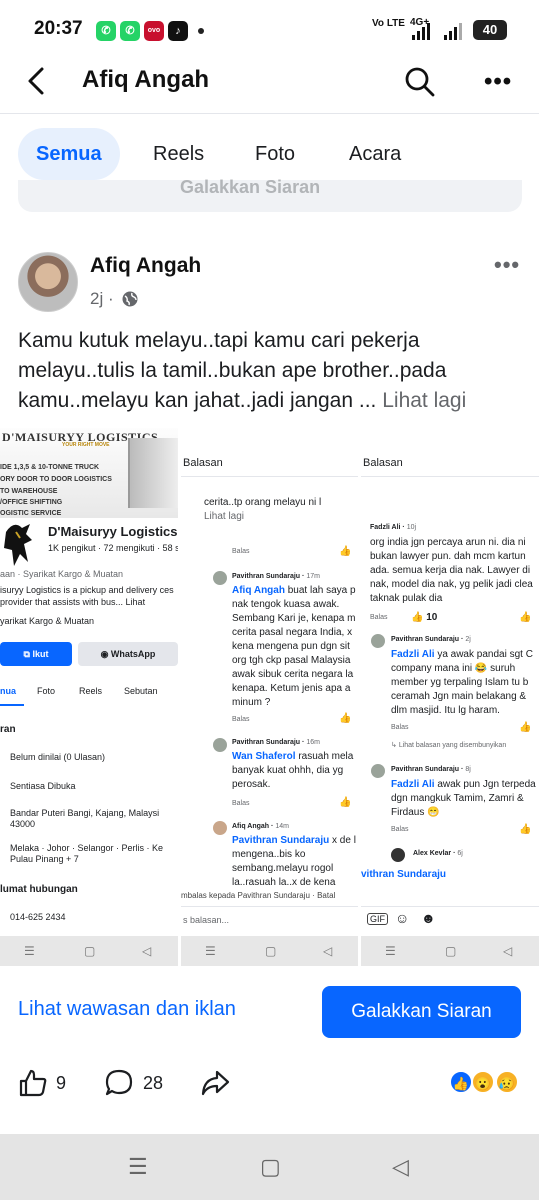 This screenshot has width=539, height=1200. Describe the element at coordinates (428, 918) in the screenshot. I see `sticker-icon: ☻` at that location.